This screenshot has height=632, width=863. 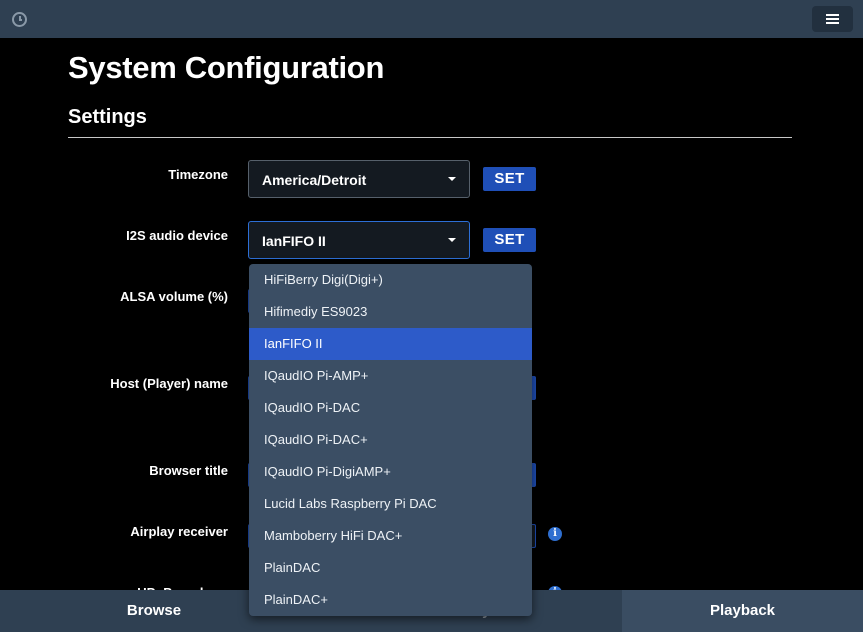 What do you see at coordinates (107, 117) in the screenshot?
I see `section-title: Settings` at bounding box center [107, 117].